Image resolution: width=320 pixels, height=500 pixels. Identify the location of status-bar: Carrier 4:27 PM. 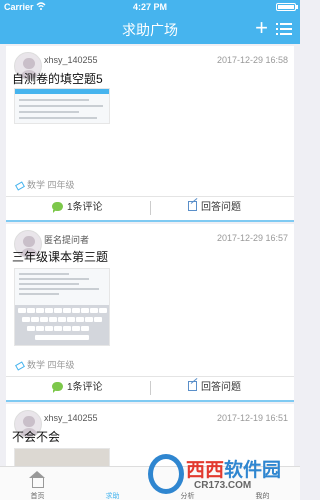
(150, 7).